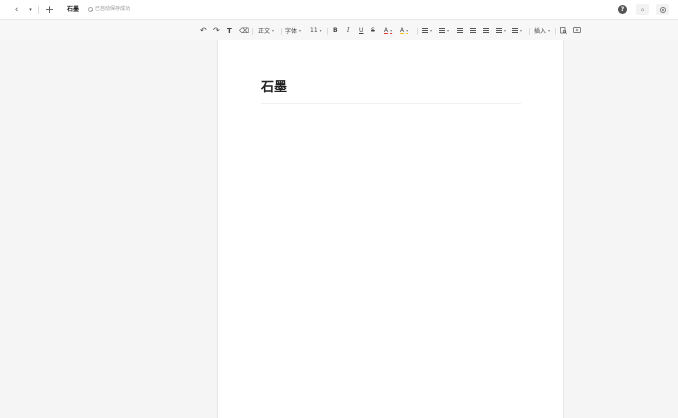 Image resolution: width=678 pixels, height=418 pixels. I want to click on comment-icon, so click(577, 30).